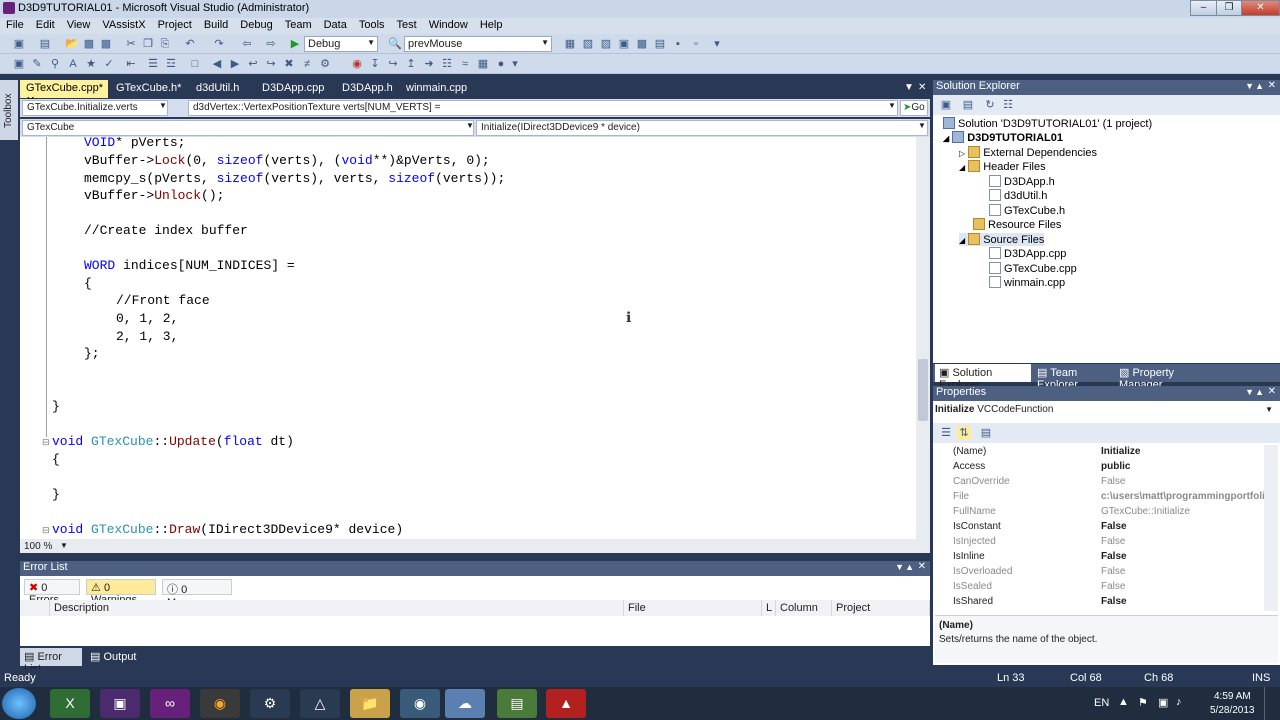 The image size is (1280, 720). What do you see at coordinates (1033, 268) in the screenshot?
I see `tree-file-gtexcube-cpp: GTexCube.cpp` at bounding box center [1033, 268].